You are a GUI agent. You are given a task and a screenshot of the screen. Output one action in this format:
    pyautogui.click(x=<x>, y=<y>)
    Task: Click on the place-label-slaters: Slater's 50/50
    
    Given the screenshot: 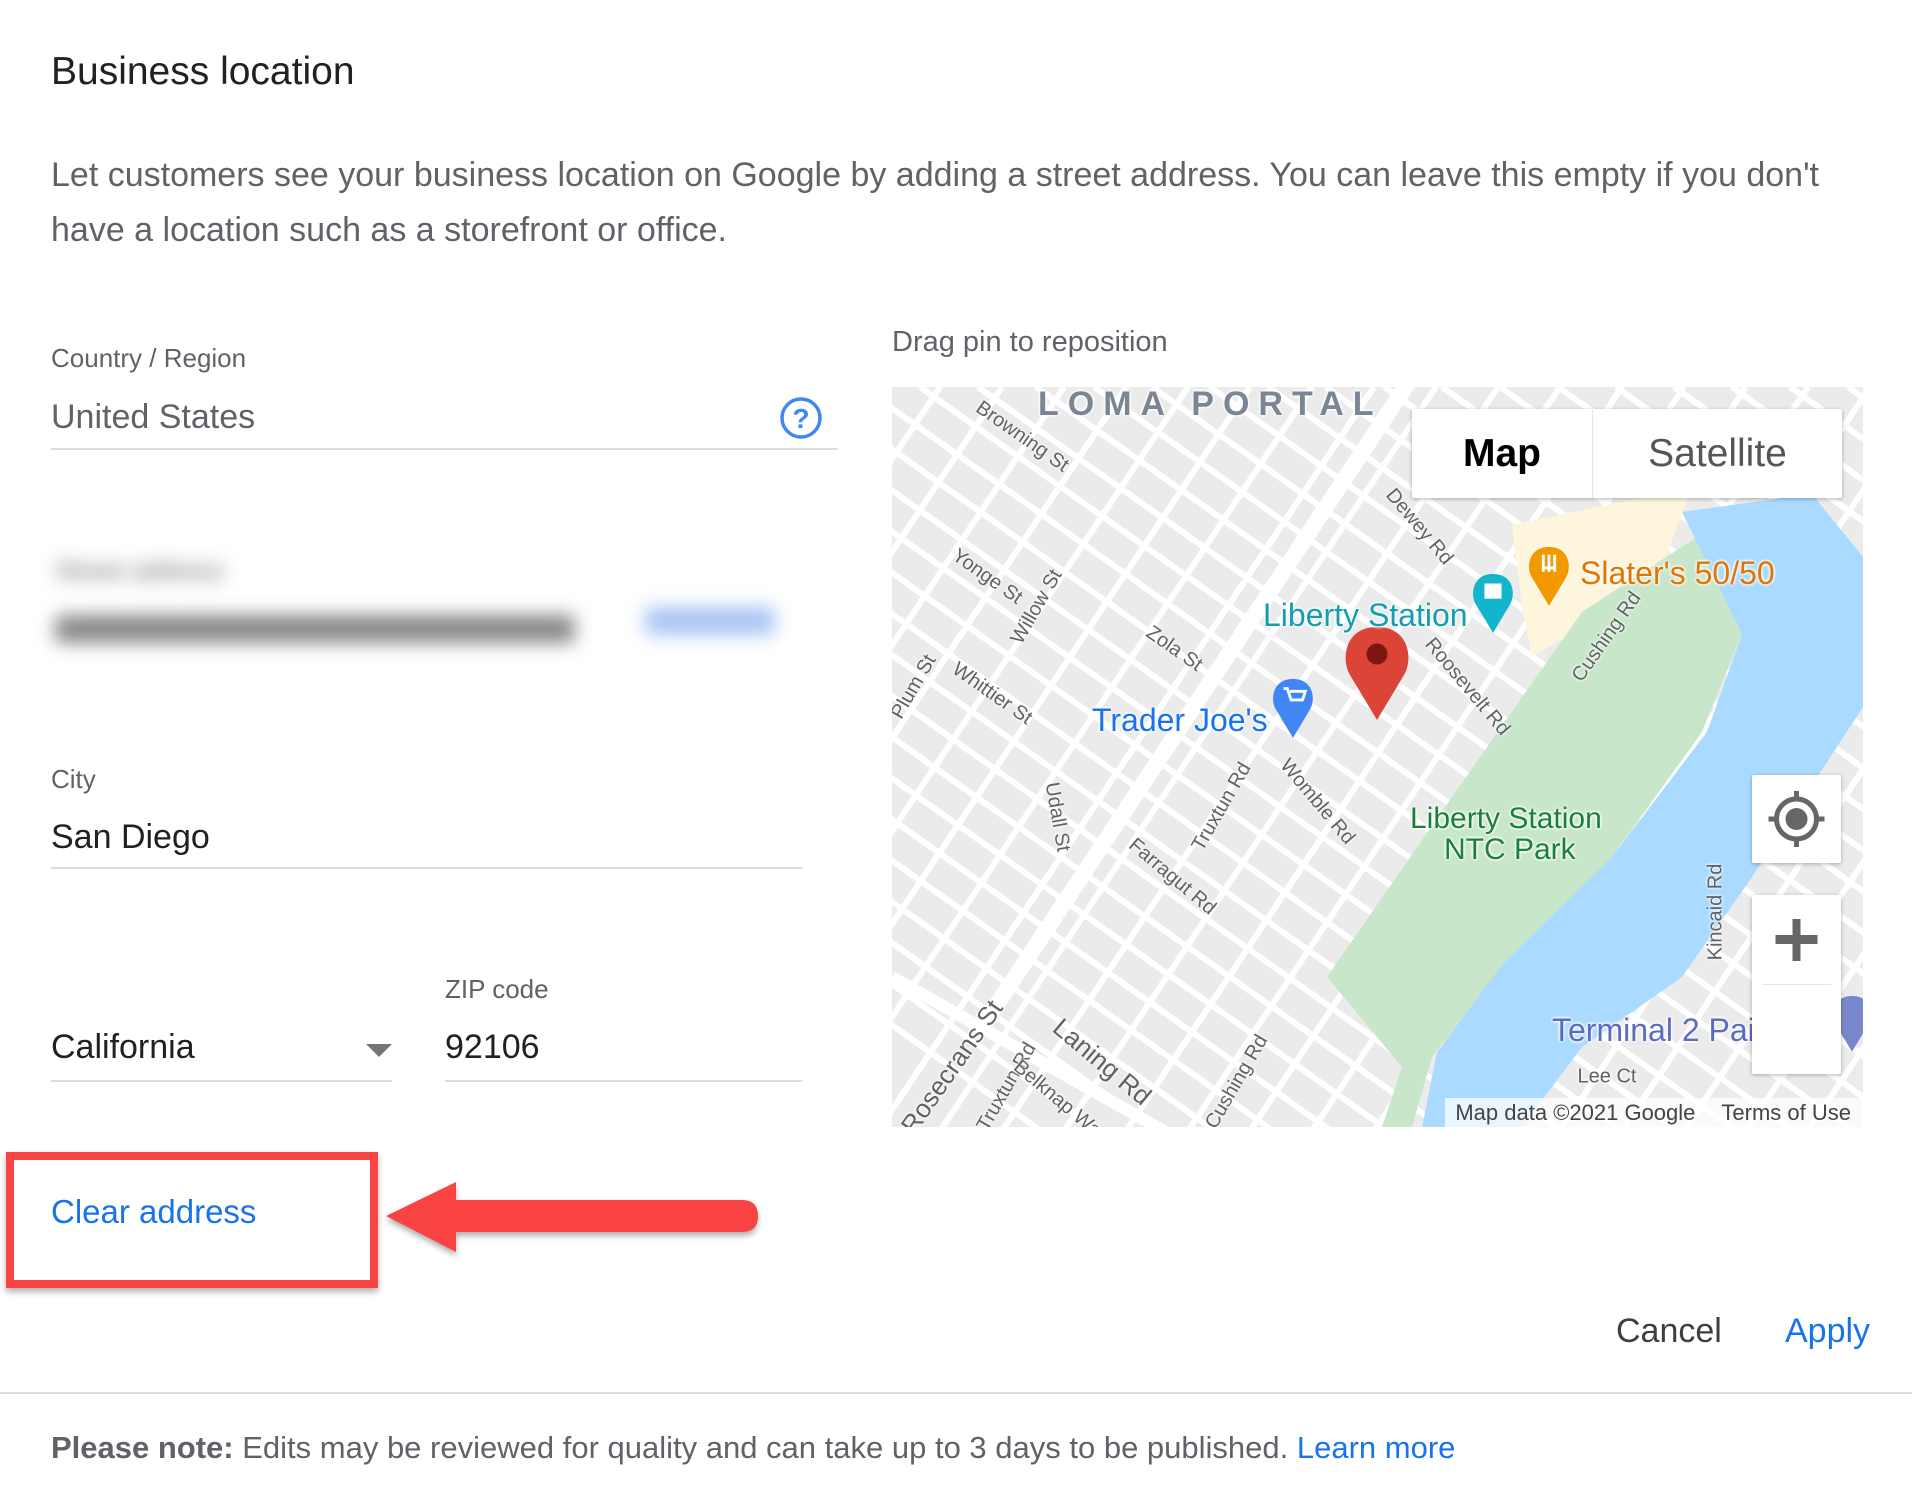 What is the action you would take?
    pyautogui.click(x=1677, y=573)
    